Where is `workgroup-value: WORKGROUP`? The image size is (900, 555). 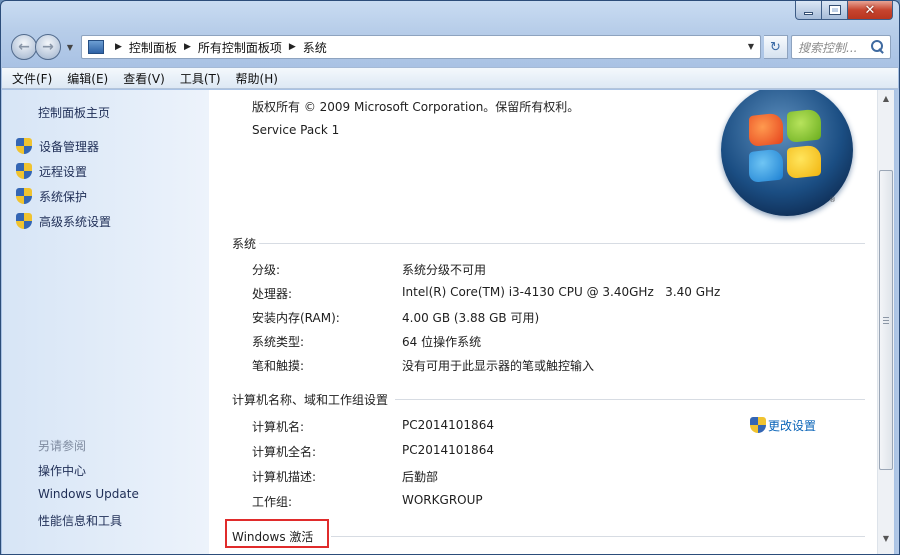 workgroup-value: WORKGROUP is located at coordinates (442, 500).